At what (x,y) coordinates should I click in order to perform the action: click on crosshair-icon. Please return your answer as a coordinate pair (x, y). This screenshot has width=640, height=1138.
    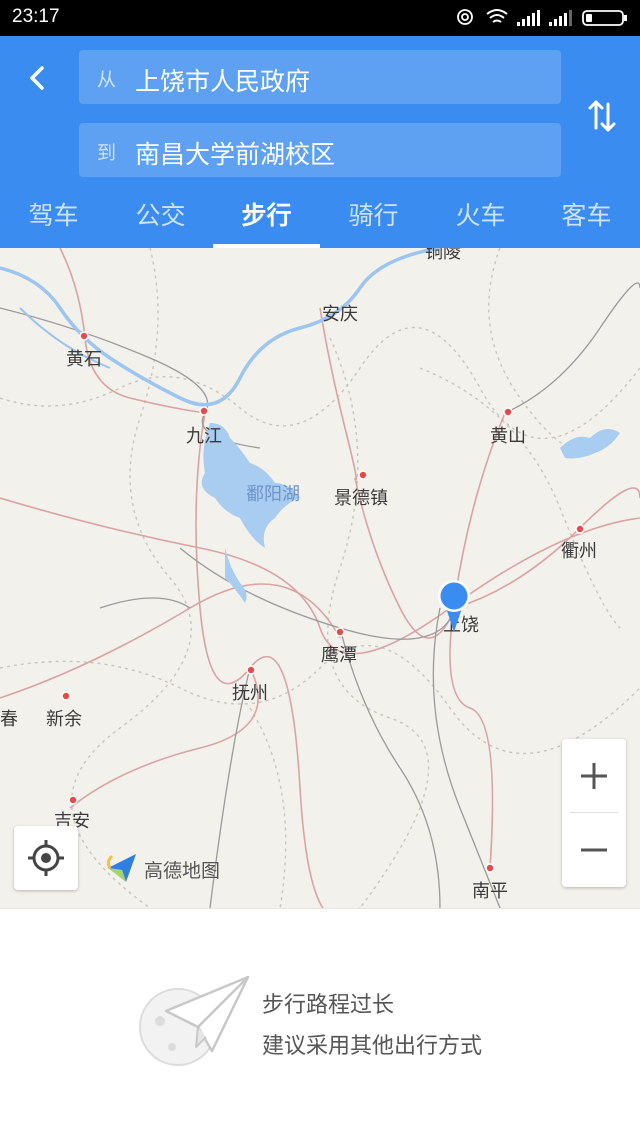
    Looking at the image, I should click on (46, 858).